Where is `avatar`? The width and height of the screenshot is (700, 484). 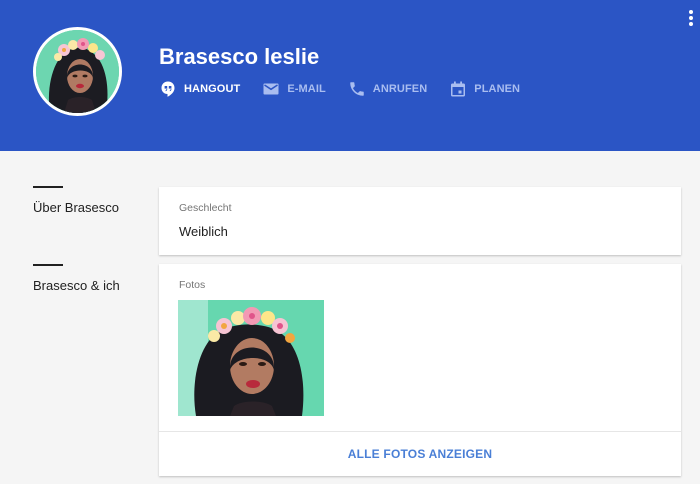 avatar is located at coordinates (77, 71).